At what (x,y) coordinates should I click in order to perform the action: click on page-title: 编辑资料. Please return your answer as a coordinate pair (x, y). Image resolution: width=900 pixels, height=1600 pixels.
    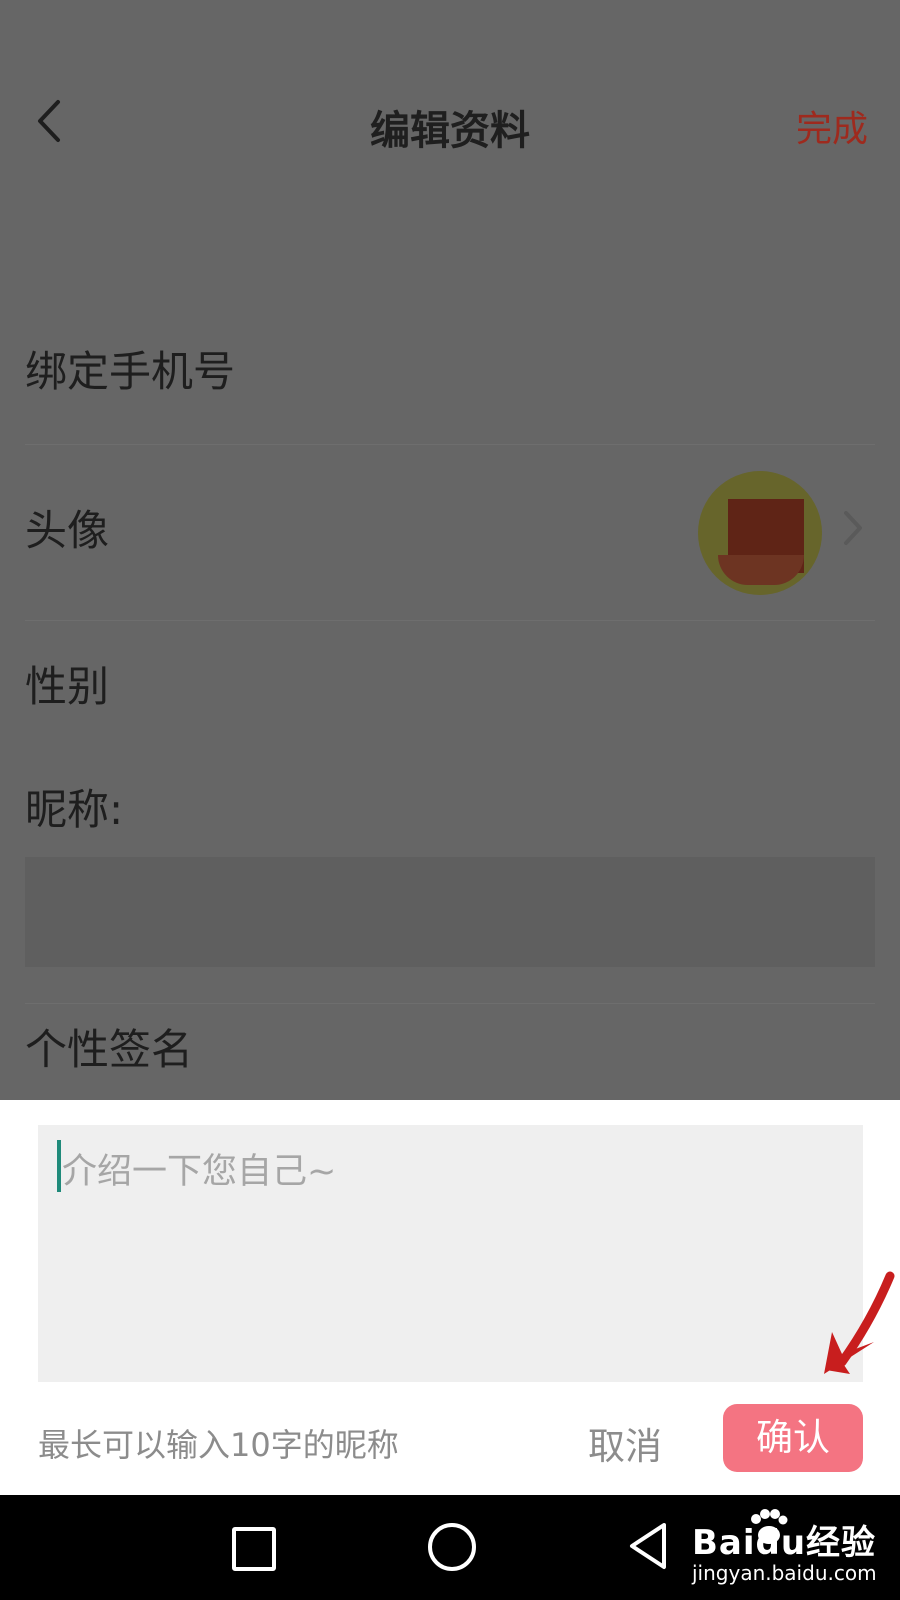
    Looking at the image, I should click on (450, 131).